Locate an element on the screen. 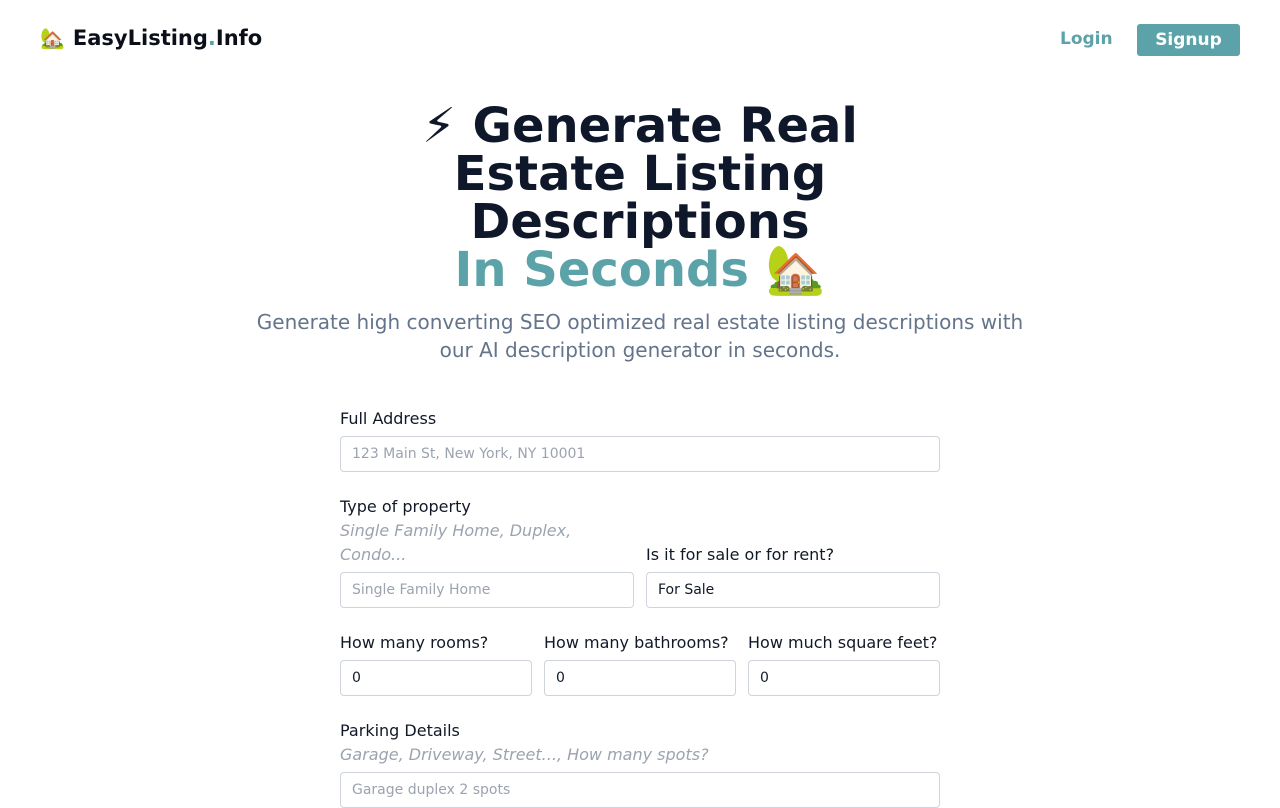  signup-button: Signup is located at coordinates (1188, 40).